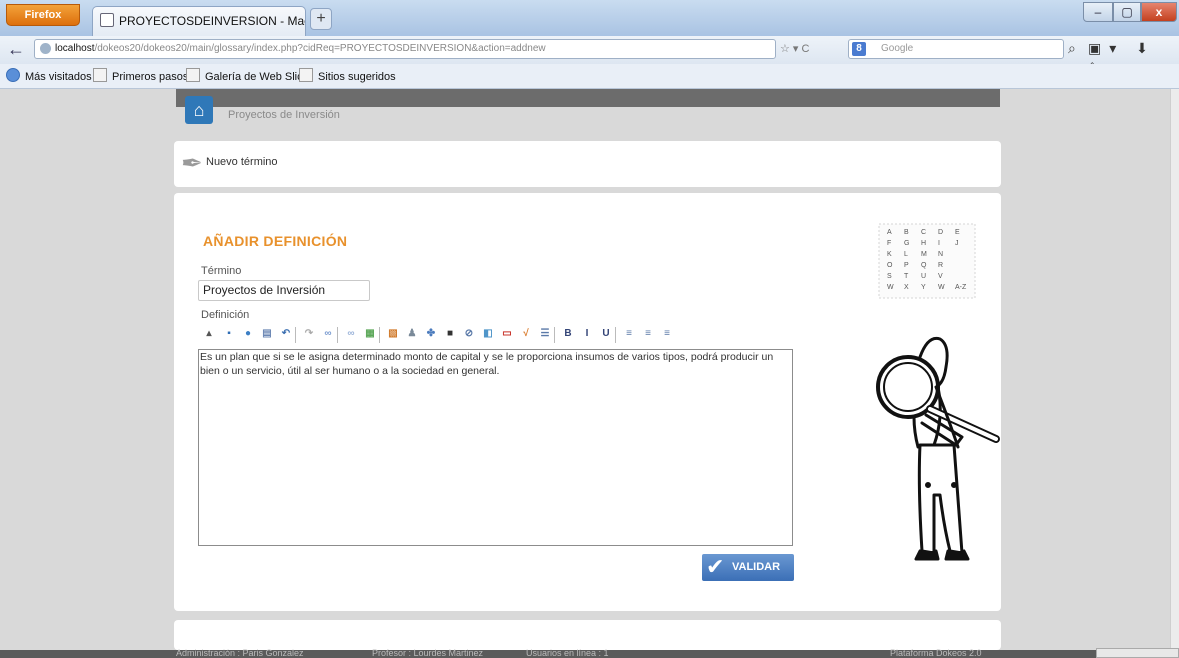 Image resolution: width=1179 pixels, height=658 pixels. What do you see at coordinates (309, 334) in the screenshot?
I see `redo-icon: ↷` at bounding box center [309, 334].